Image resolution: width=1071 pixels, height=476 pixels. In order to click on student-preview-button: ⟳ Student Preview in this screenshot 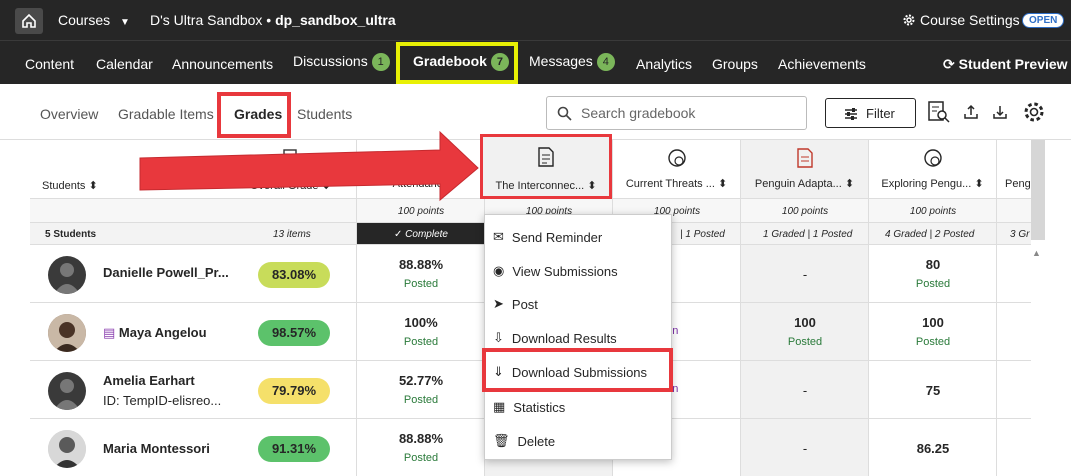, I will do `click(1005, 64)`.